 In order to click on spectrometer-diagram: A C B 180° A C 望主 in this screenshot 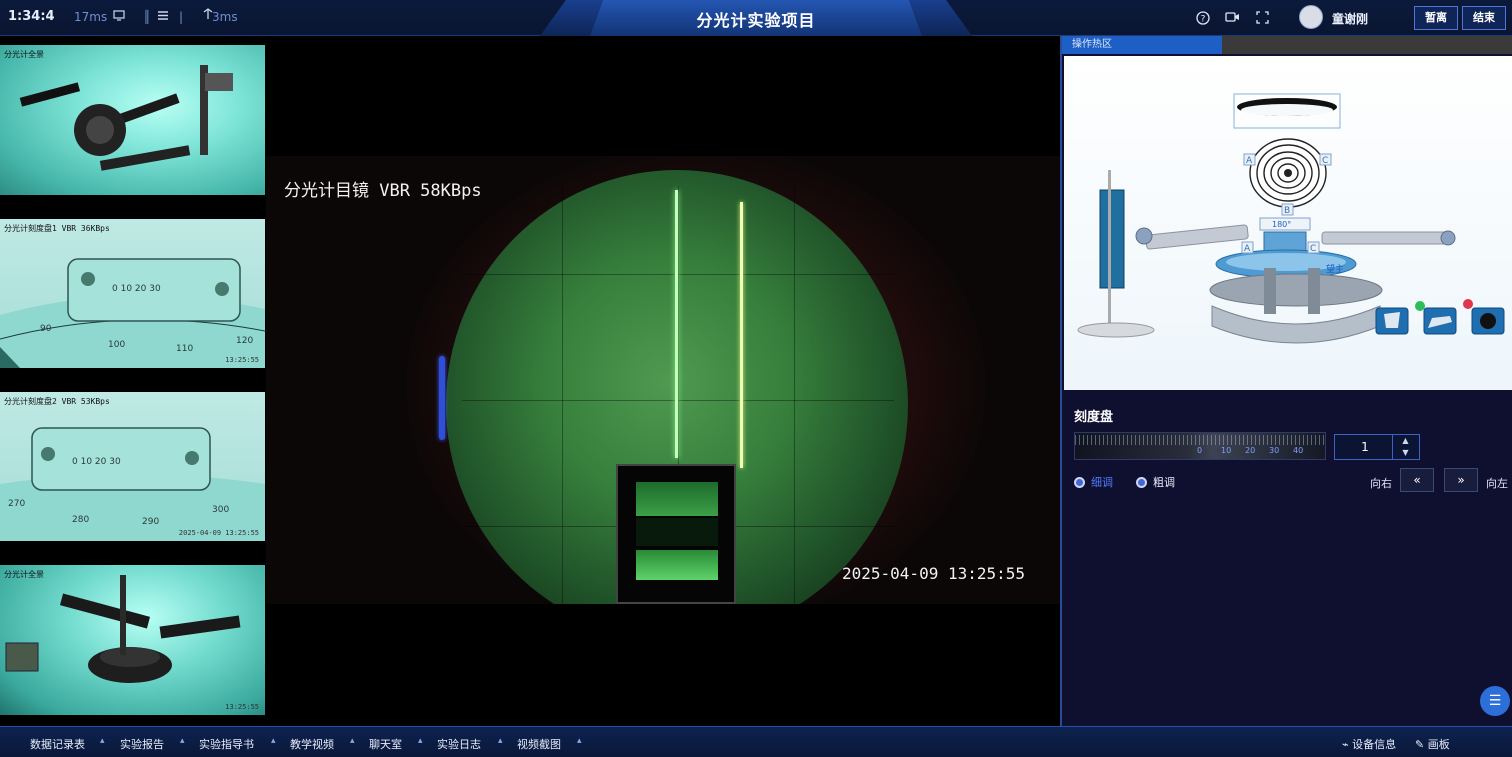, I will do `click(1288, 223)`.